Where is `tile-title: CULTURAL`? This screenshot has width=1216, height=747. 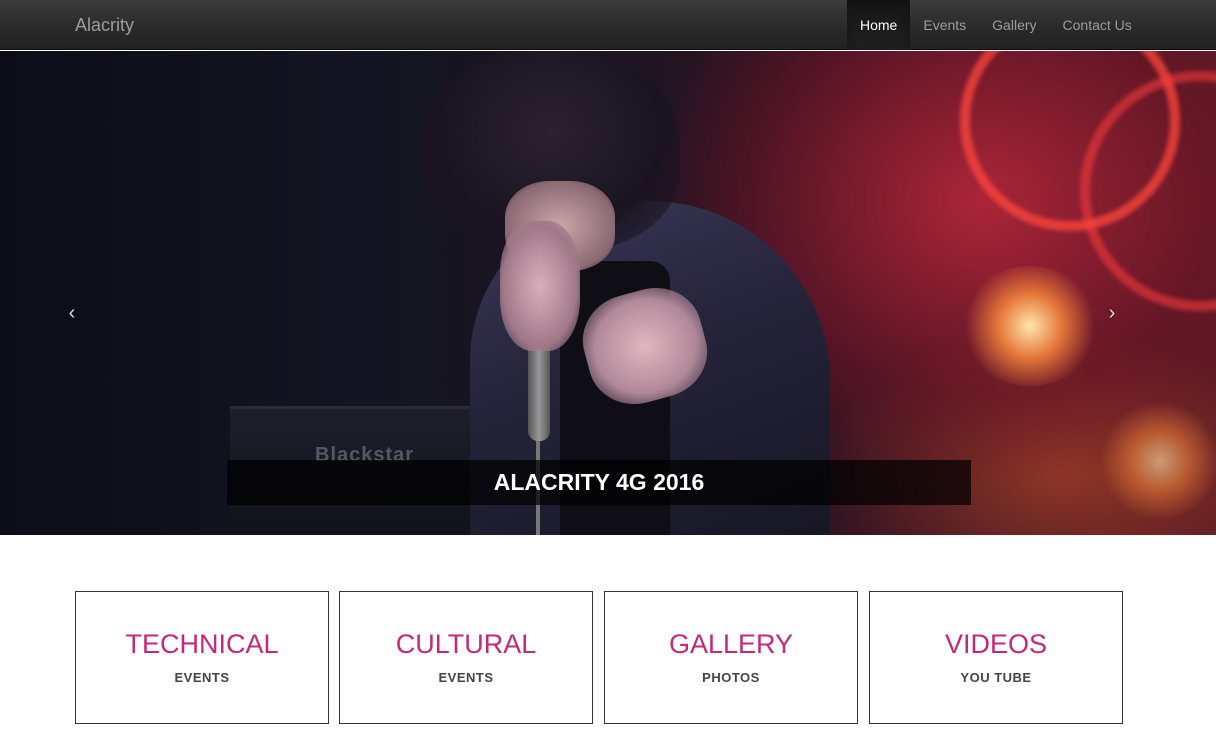 tile-title: CULTURAL is located at coordinates (466, 644).